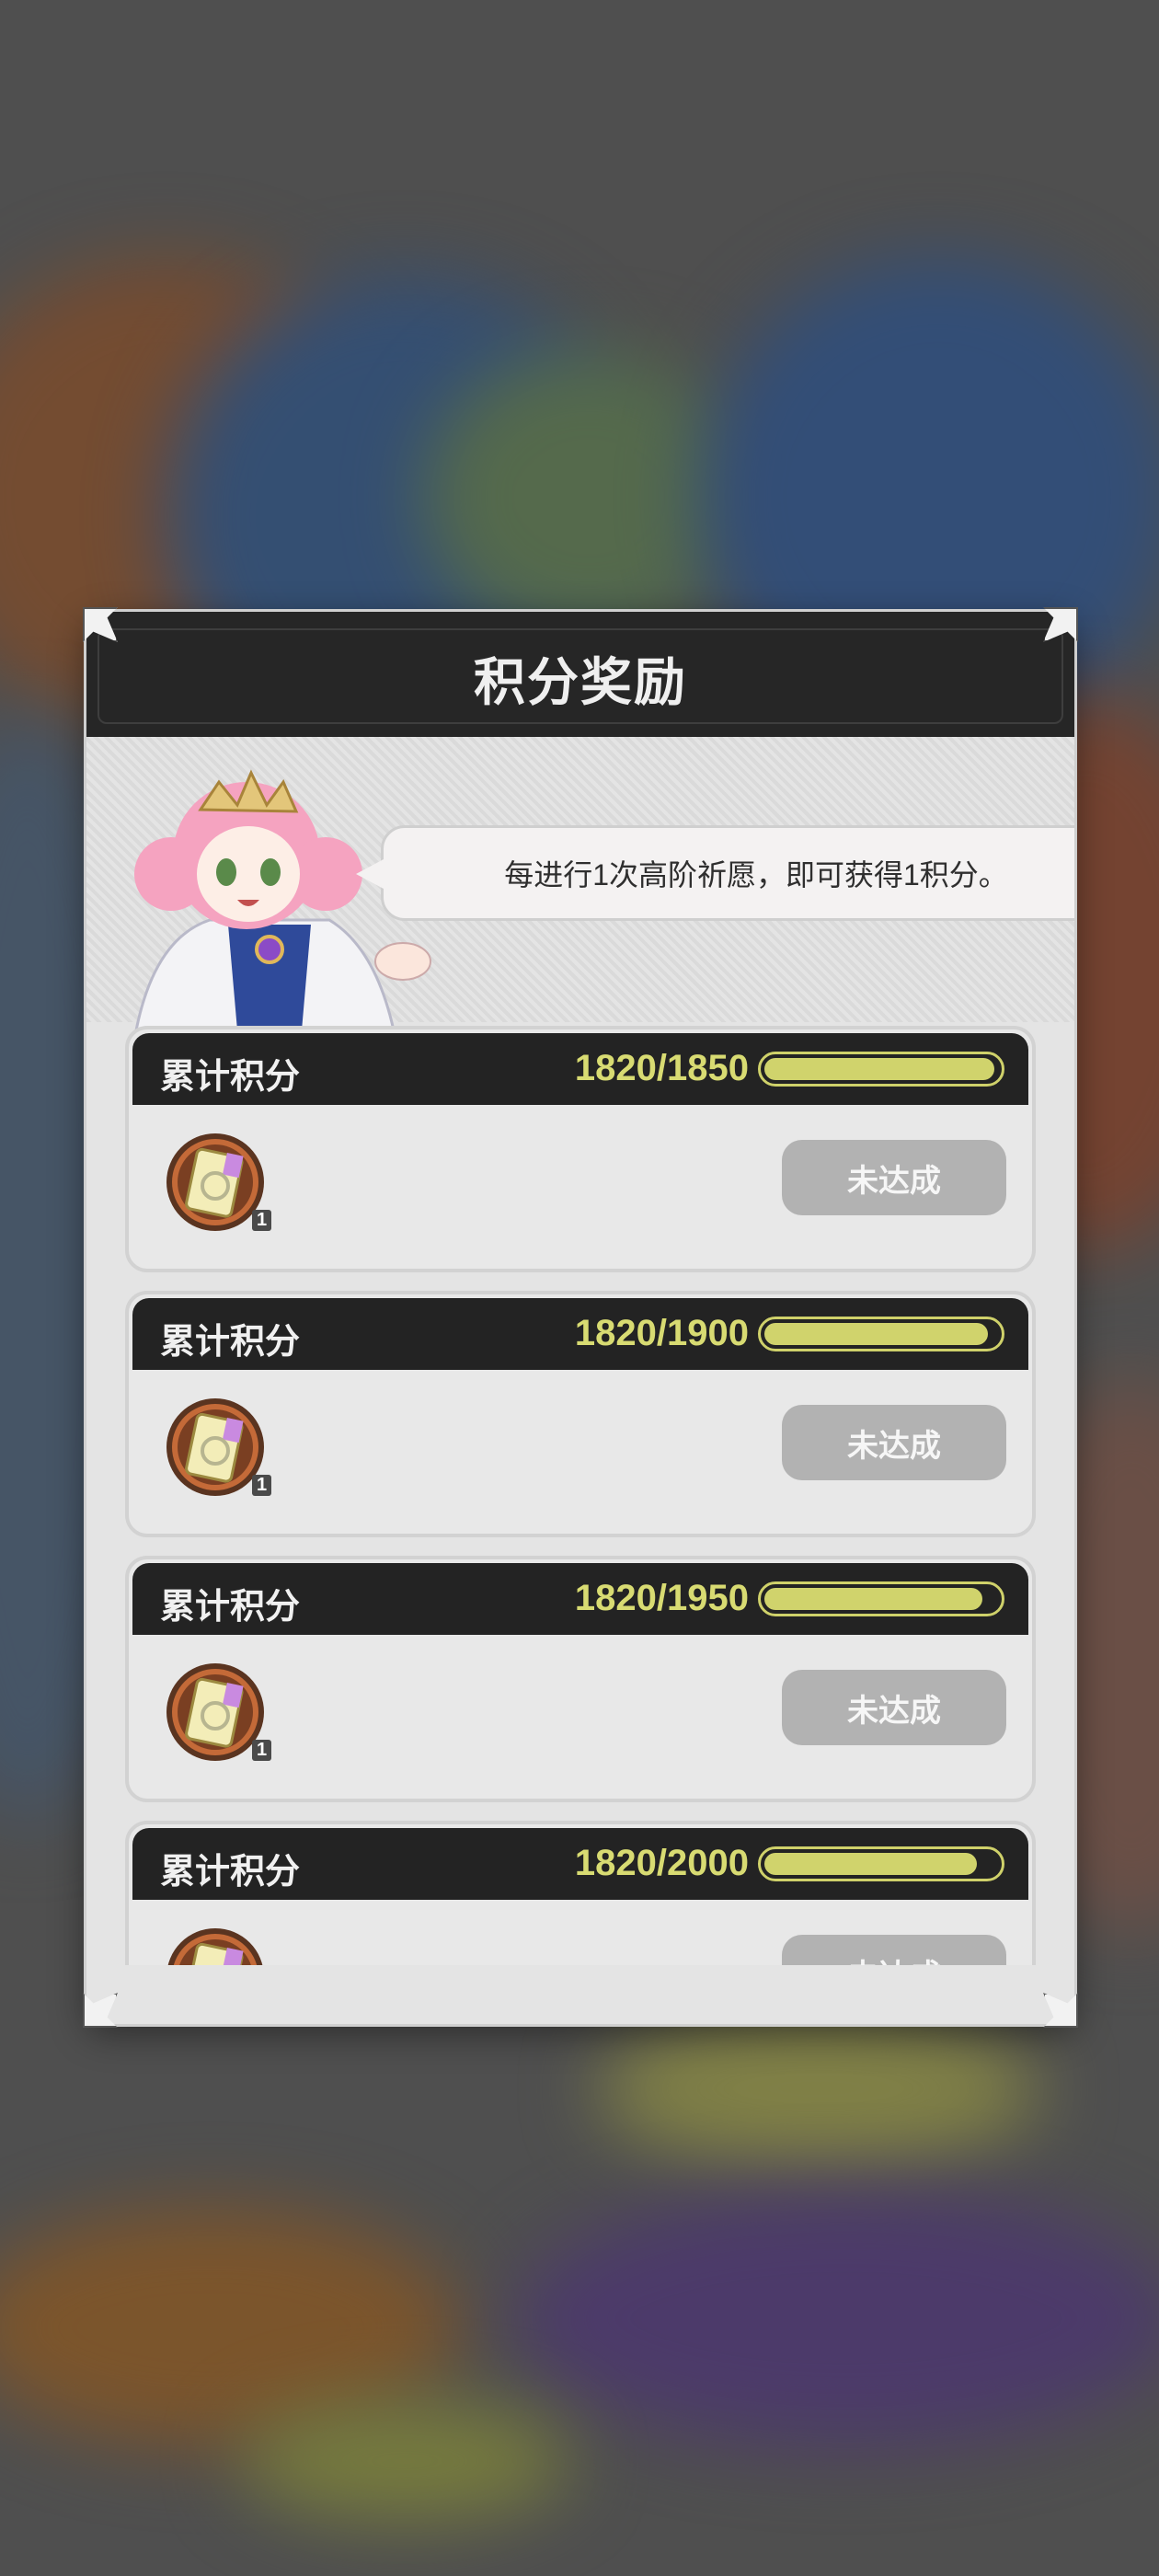 The height and width of the screenshot is (2576, 1159). I want to click on reward-card: 累计积分 1820/1850 1 未达成, so click(580, 1149).